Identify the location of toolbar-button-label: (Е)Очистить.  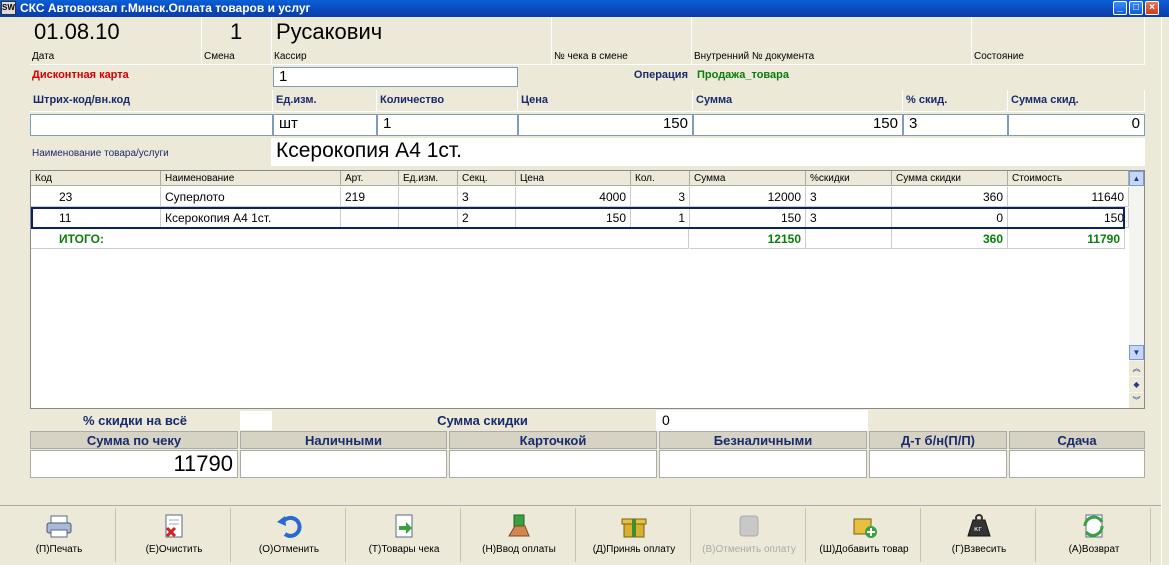
(174, 549).